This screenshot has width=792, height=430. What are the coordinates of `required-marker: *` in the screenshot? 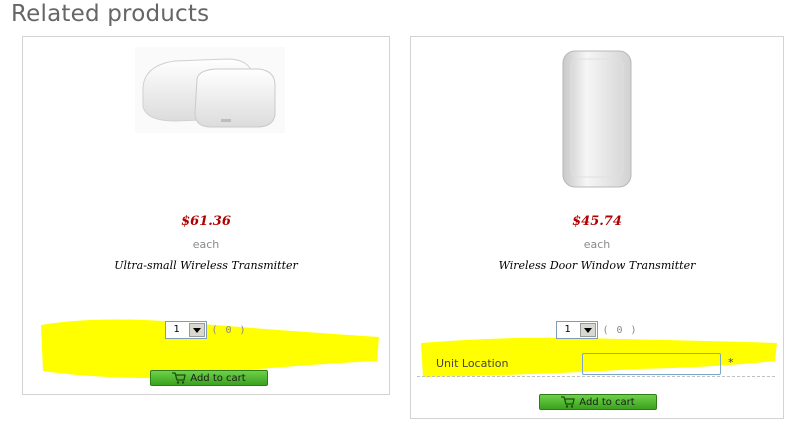 It's located at (731, 362).